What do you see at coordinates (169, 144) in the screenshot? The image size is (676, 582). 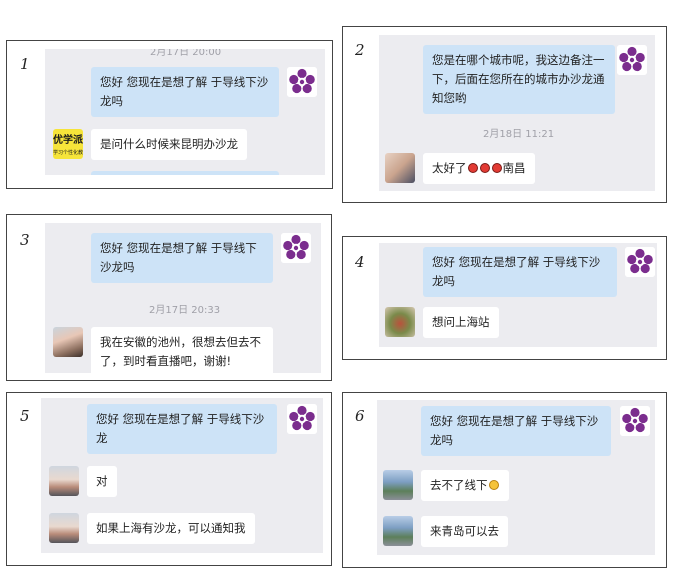 I see `message-bubble-incoming: 是问什么时候来昆明办沙龙` at bounding box center [169, 144].